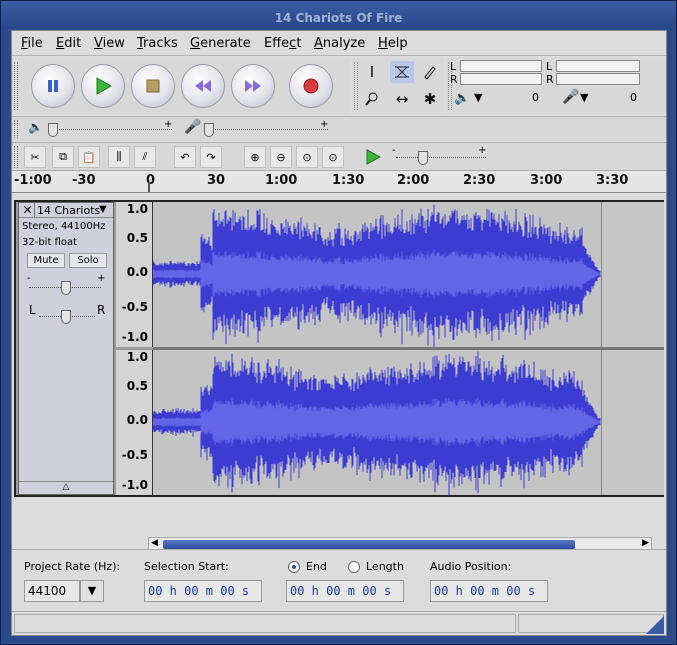 The height and width of the screenshot is (645, 677). I want to click on waveform-channel-left, so click(377, 274).